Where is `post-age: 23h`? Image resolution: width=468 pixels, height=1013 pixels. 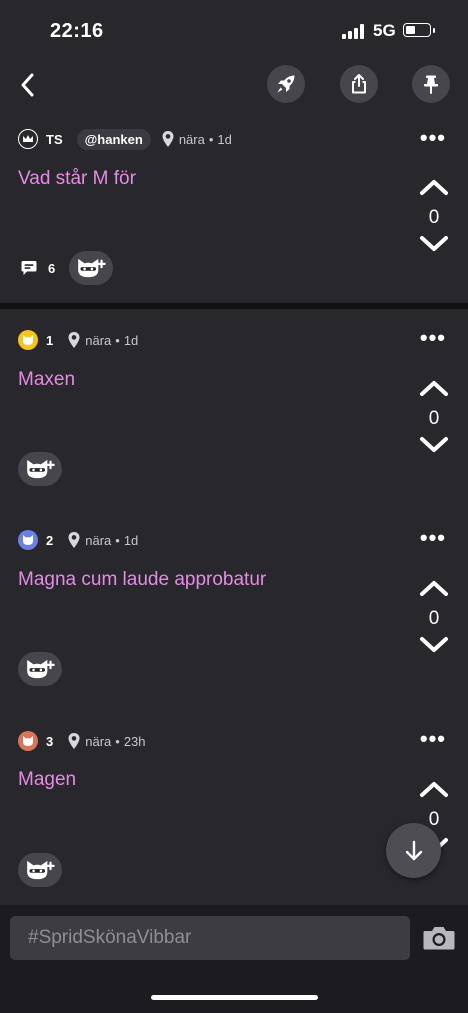
post-age: 23h is located at coordinates (134, 741).